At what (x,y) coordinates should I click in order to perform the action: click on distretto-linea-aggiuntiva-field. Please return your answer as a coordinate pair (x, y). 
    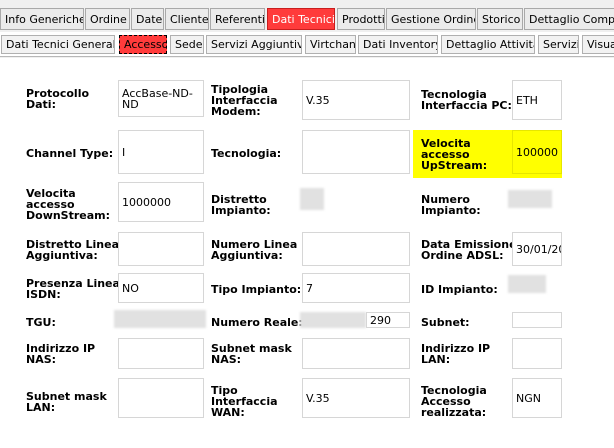
    Looking at the image, I should click on (161, 249).